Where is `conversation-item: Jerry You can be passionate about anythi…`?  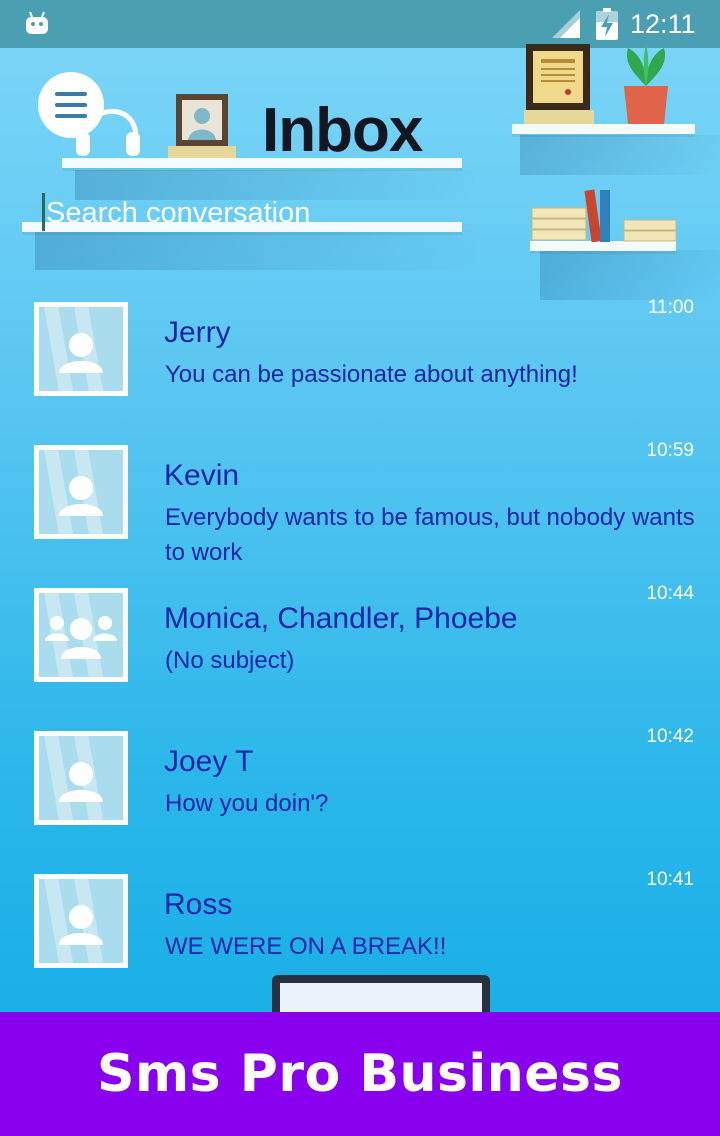
conversation-item: Jerry You can be passionate about anythi… is located at coordinates (360, 356).